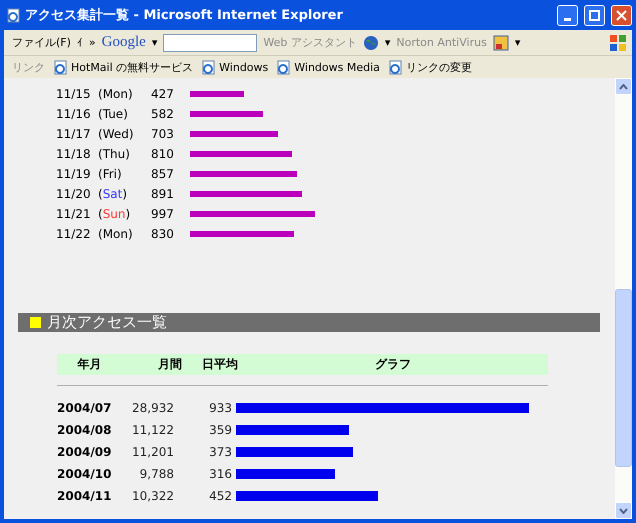 The height and width of the screenshot is (523, 636). What do you see at coordinates (152, 452) in the screenshot?
I see `table-cell-text: 11,201` at bounding box center [152, 452].